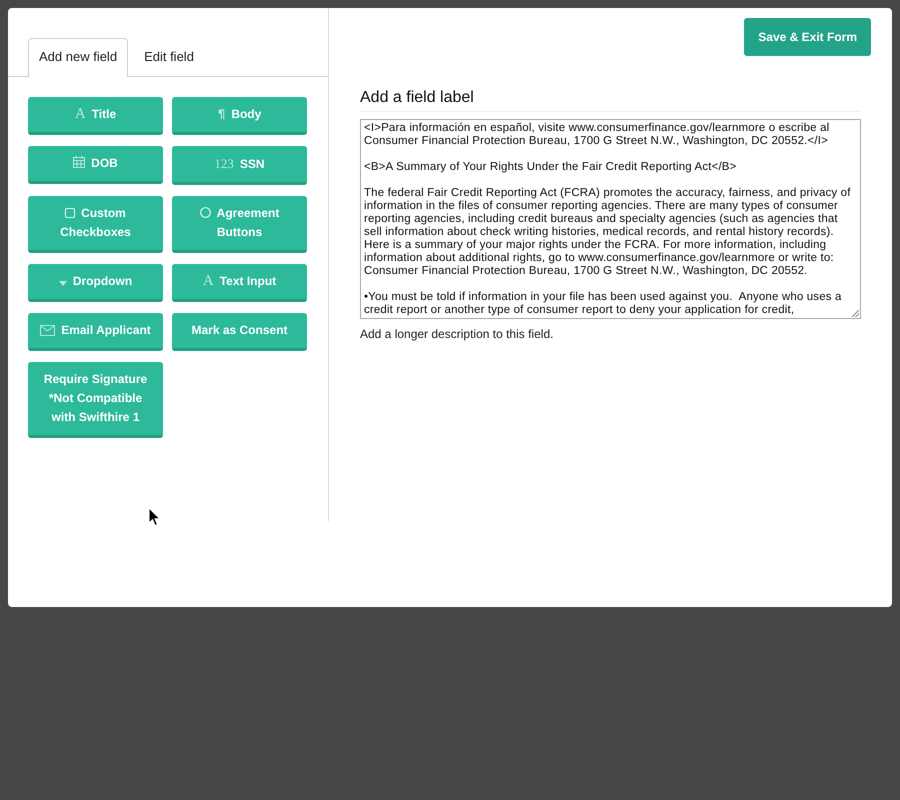 Image resolution: width=900 pixels, height=800 pixels. What do you see at coordinates (239, 224) in the screenshot?
I see `field-type-button: Agreement Buttons` at bounding box center [239, 224].